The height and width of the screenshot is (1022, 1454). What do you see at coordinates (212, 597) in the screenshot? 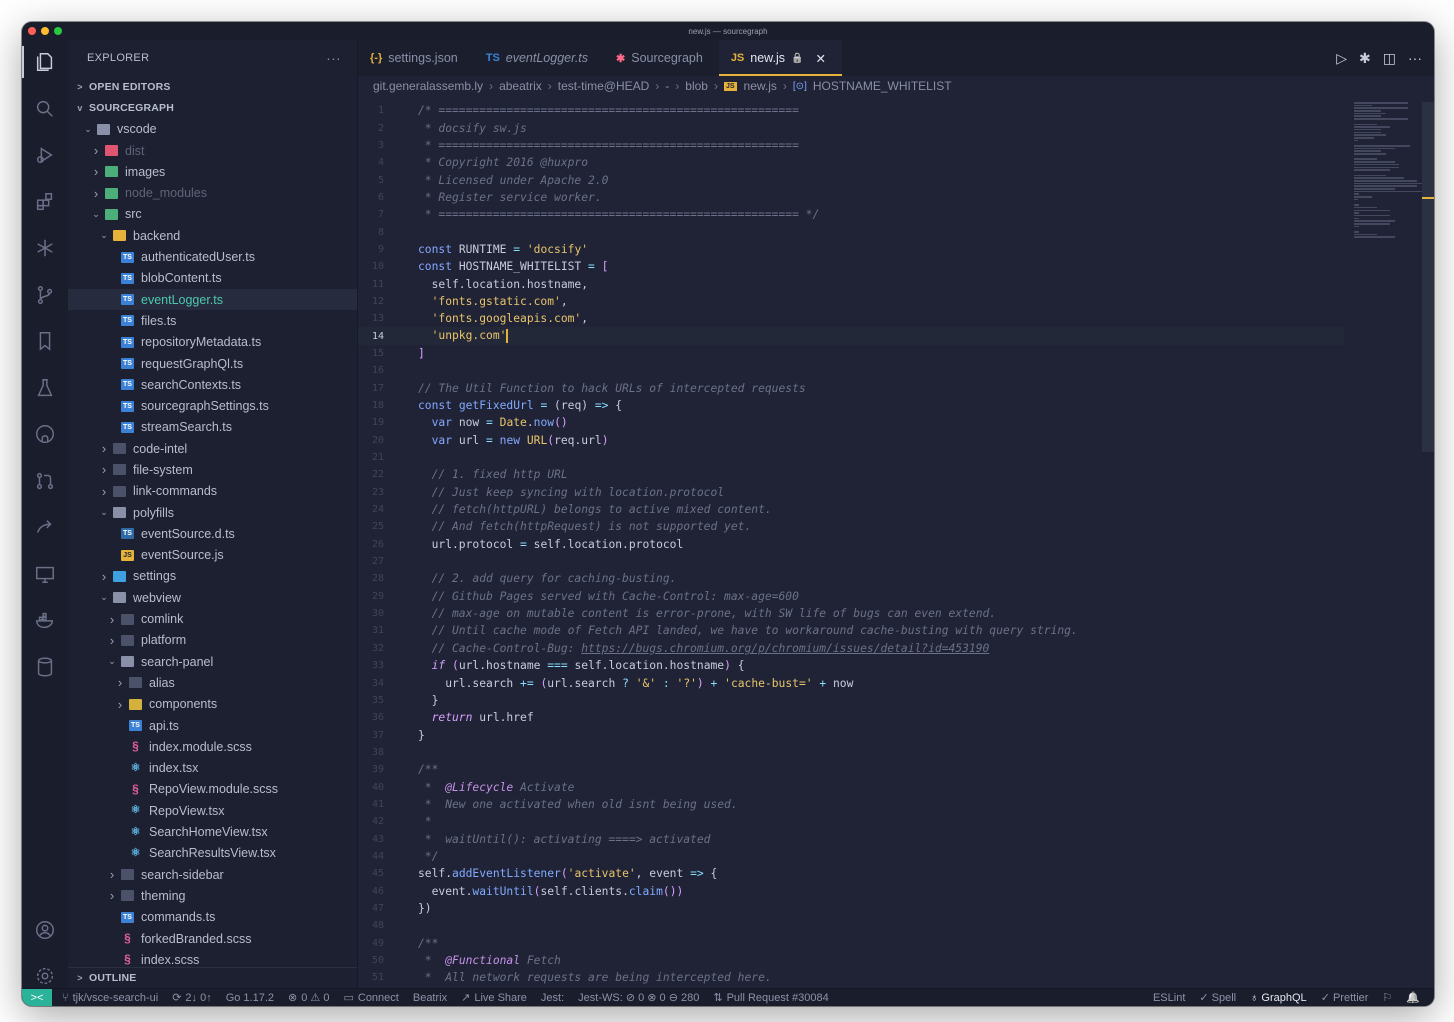
I see `folder-item: ⌄ webview` at bounding box center [212, 597].